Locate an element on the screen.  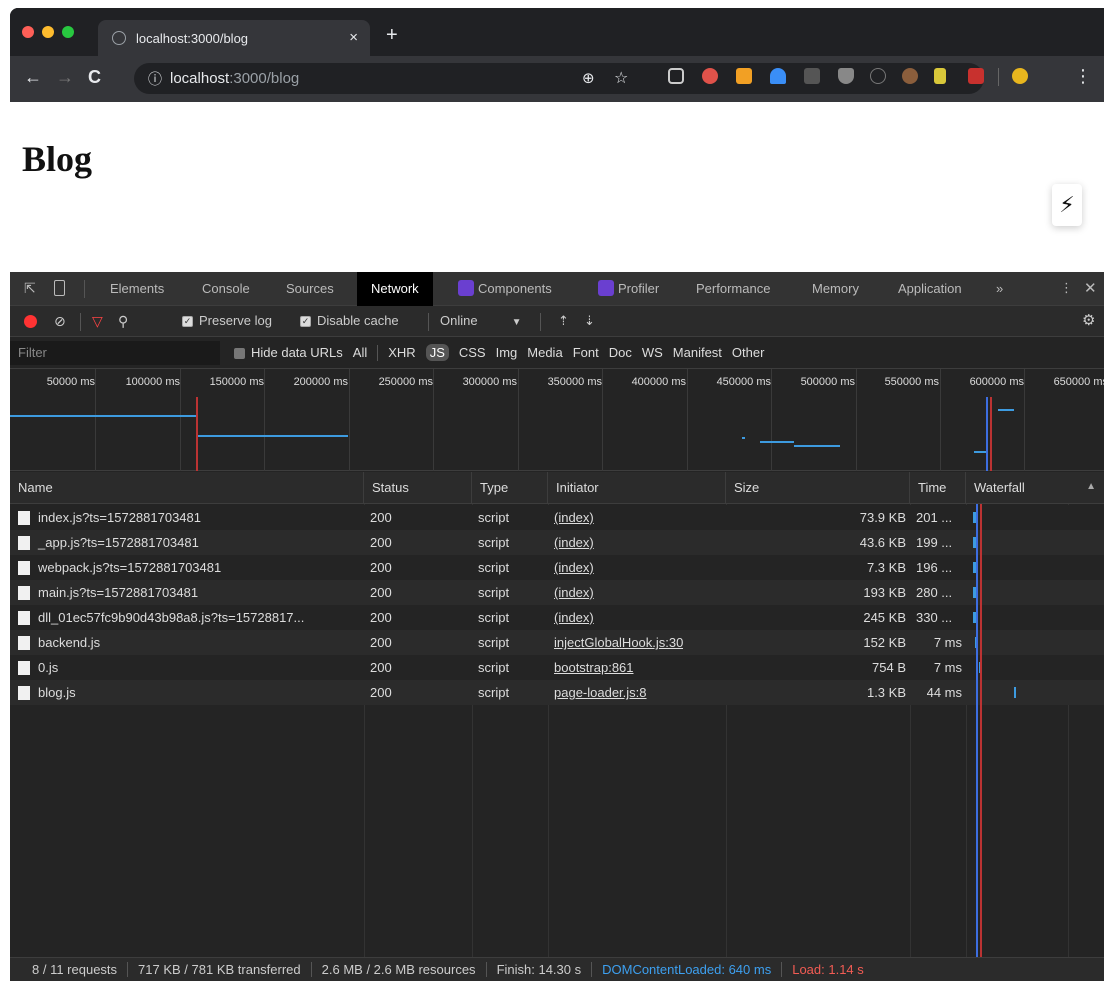
clear-icon: ⊘ is located at coordinates (60, 321).